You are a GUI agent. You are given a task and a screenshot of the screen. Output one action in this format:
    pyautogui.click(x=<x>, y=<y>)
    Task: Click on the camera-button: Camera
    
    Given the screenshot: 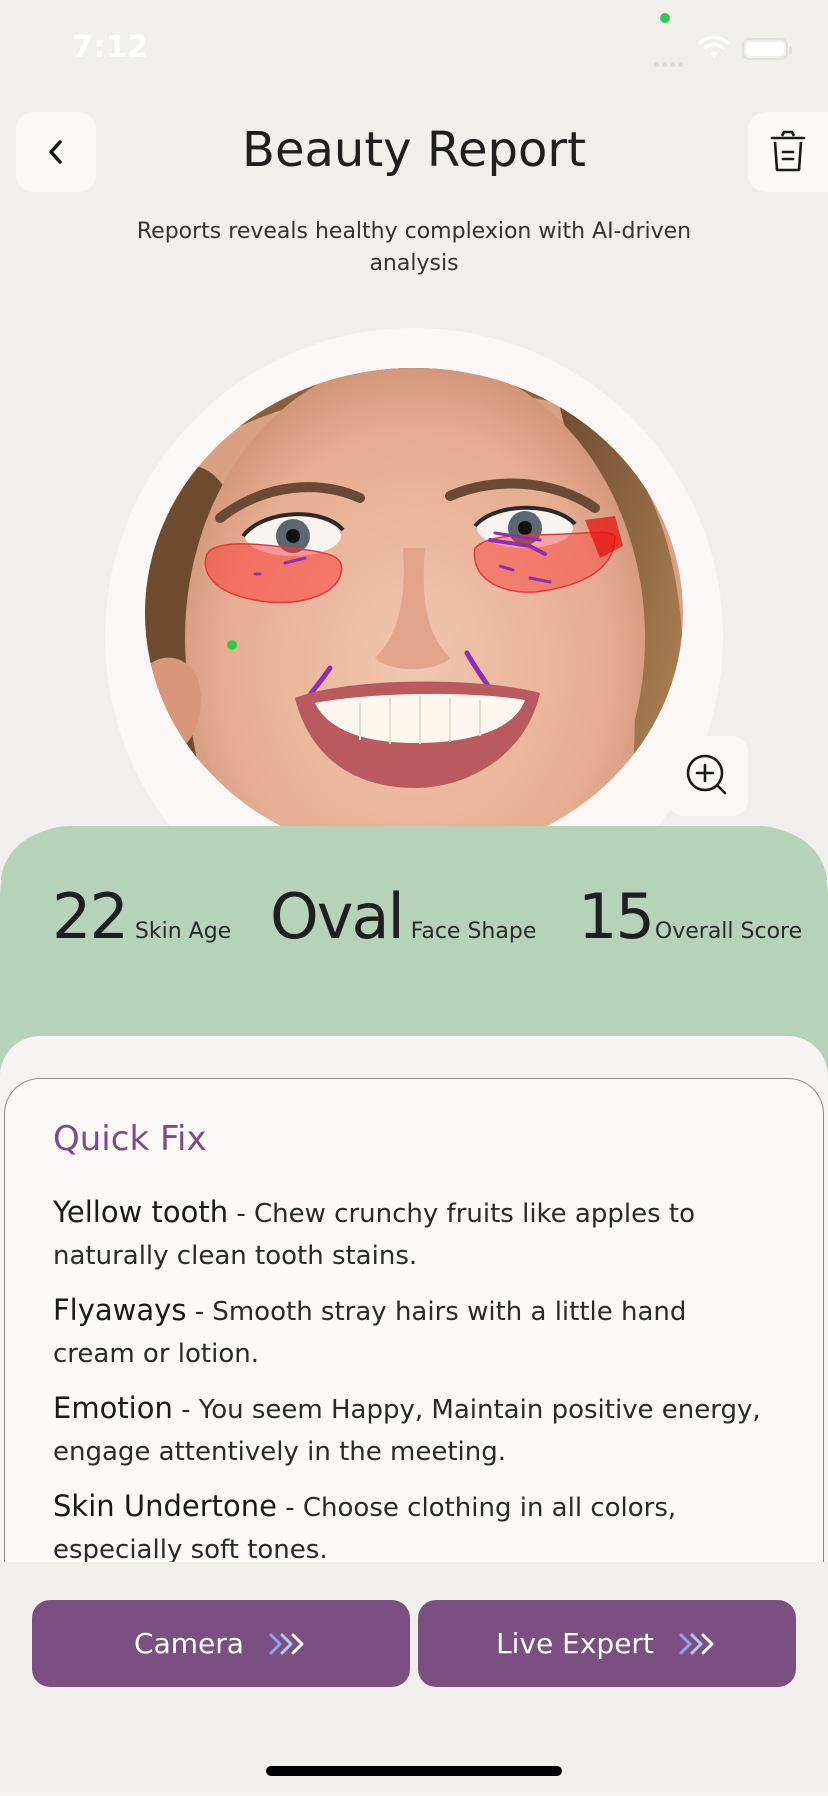 What is the action you would take?
    pyautogui.click(x=221, y=1643)
    